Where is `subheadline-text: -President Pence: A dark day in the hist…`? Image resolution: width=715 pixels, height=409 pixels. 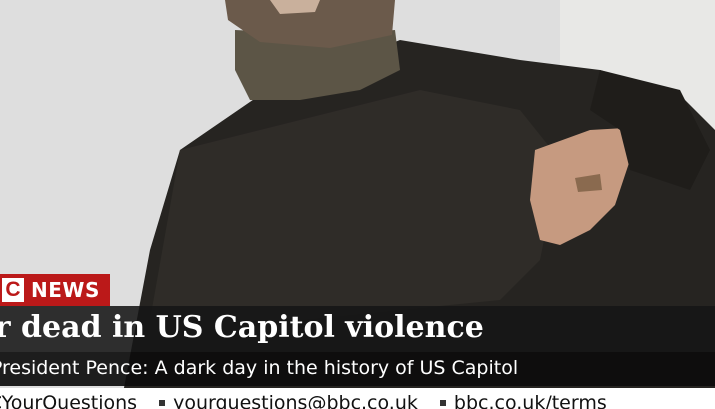 subheadline-text: -President Pence: A dark day in the hist… is located at coordinates (259, 368).